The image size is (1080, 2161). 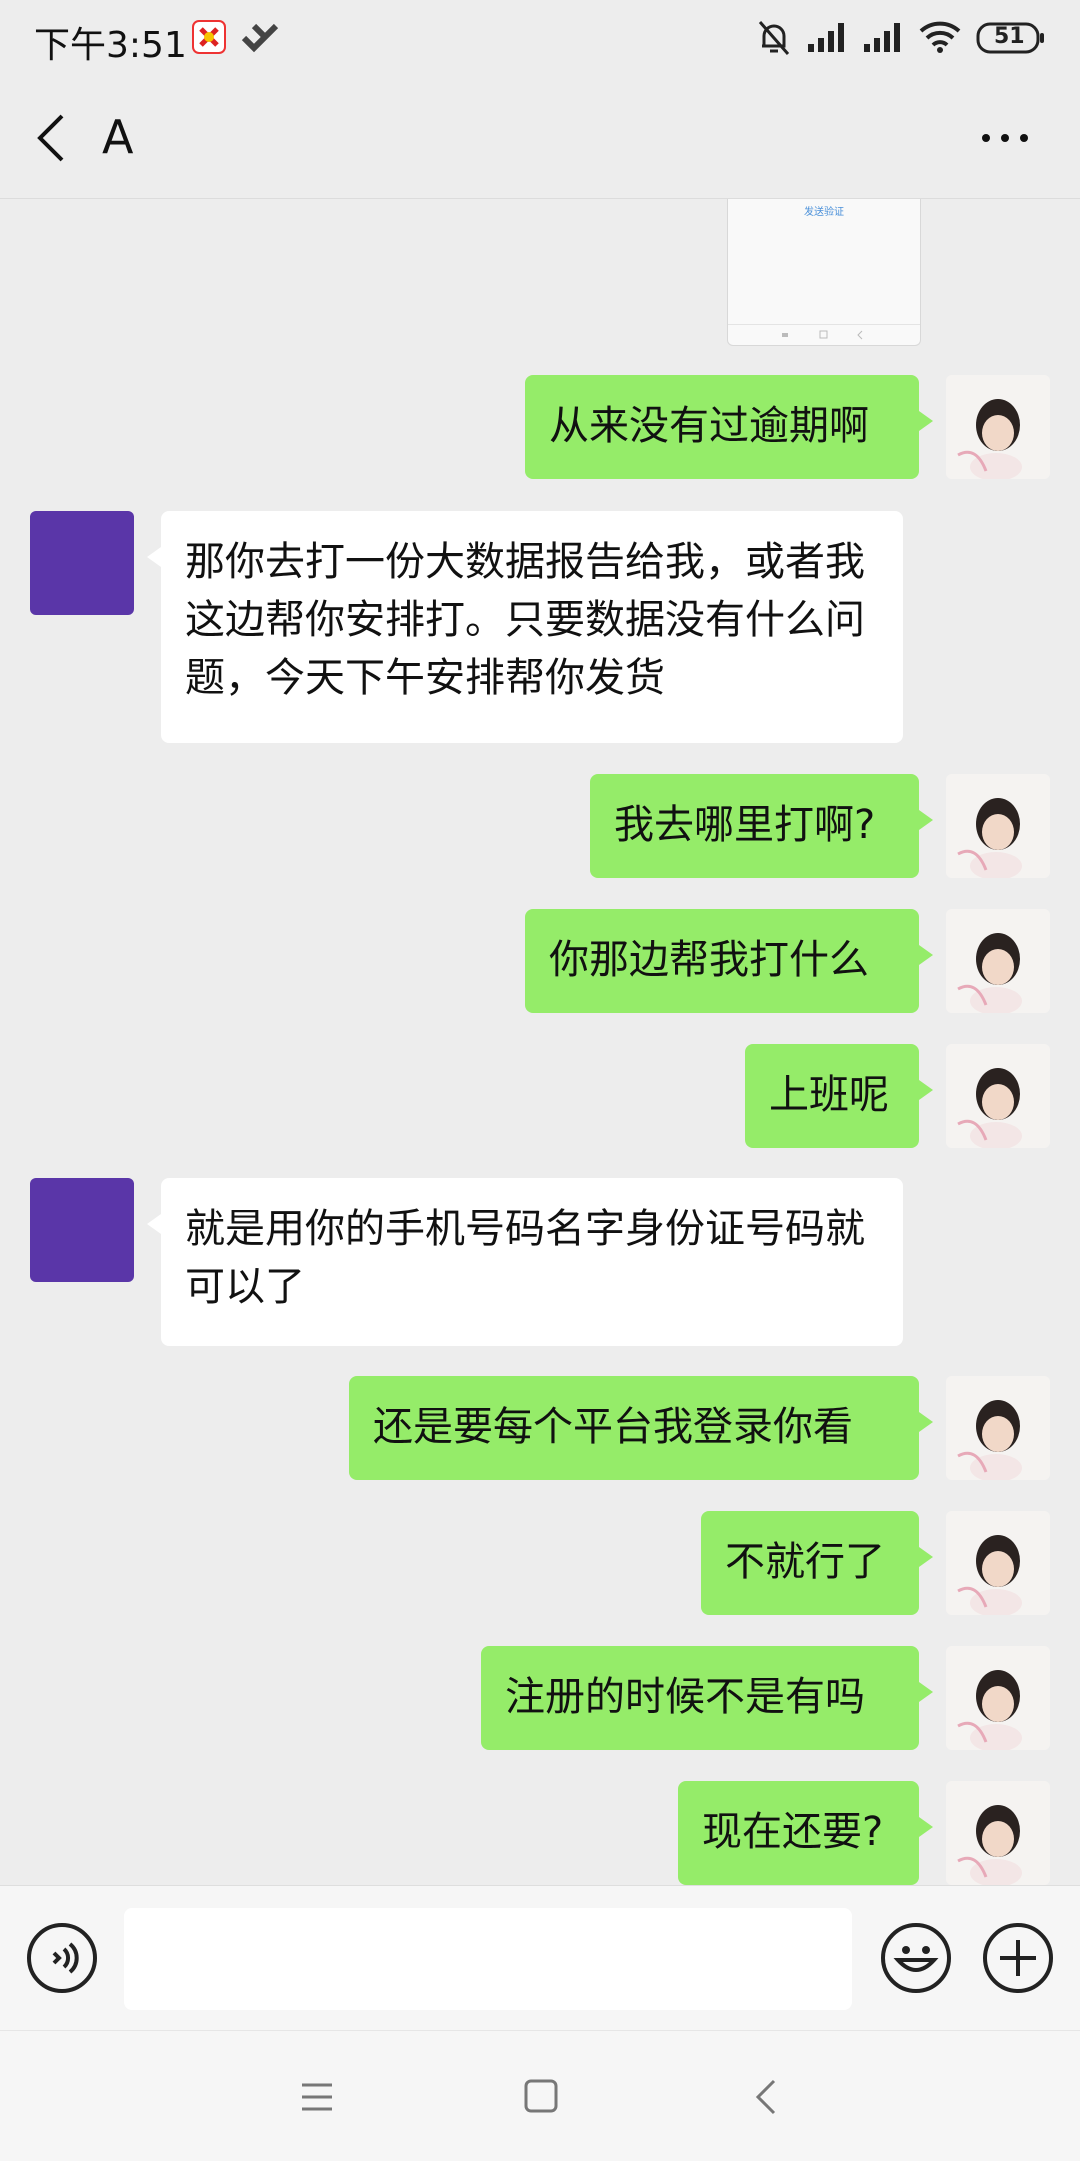 I want to click on voice-input-icon, so click(x=62, y=1960).